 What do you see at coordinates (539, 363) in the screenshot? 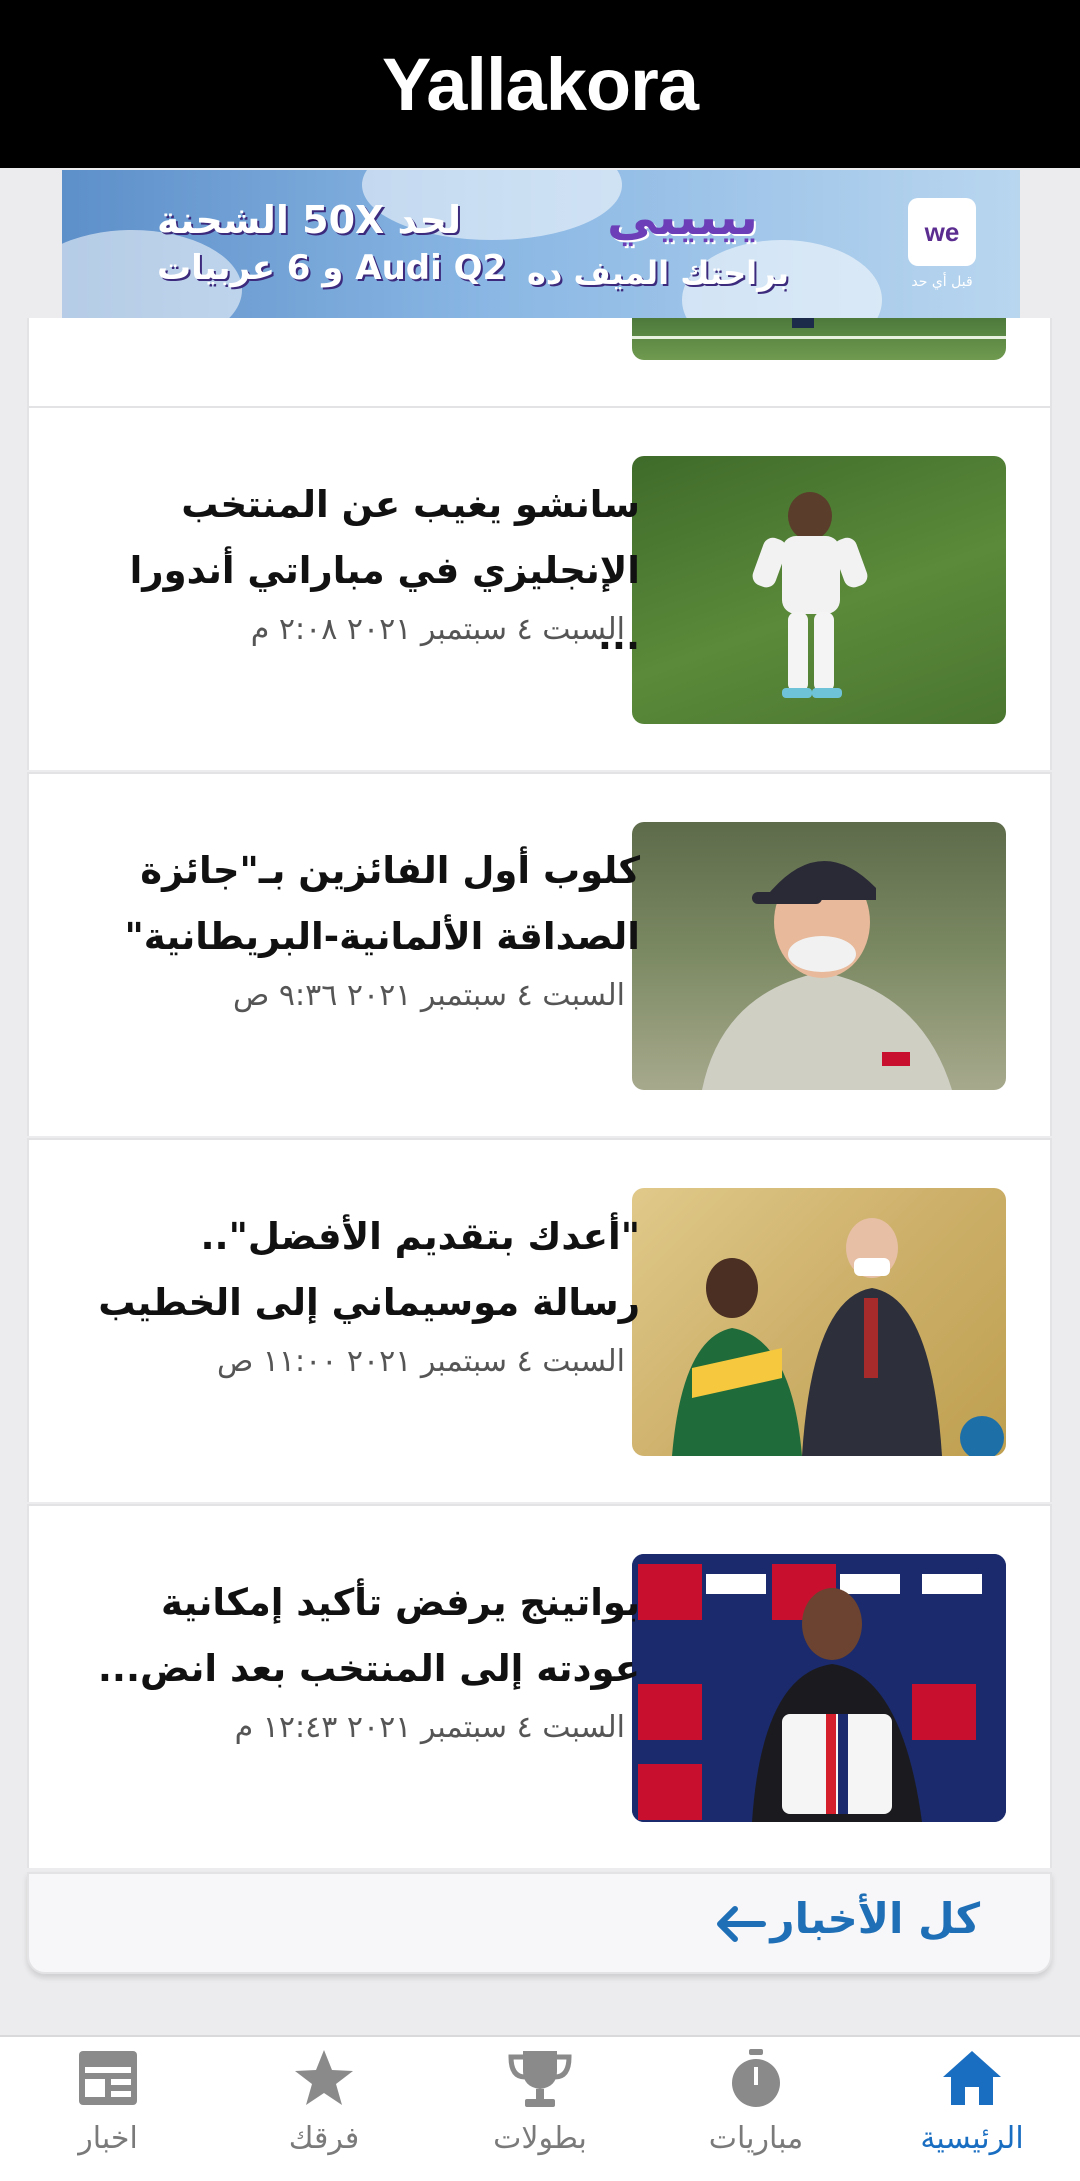
I see `previous-article-card` at bounding box center [539, 363].